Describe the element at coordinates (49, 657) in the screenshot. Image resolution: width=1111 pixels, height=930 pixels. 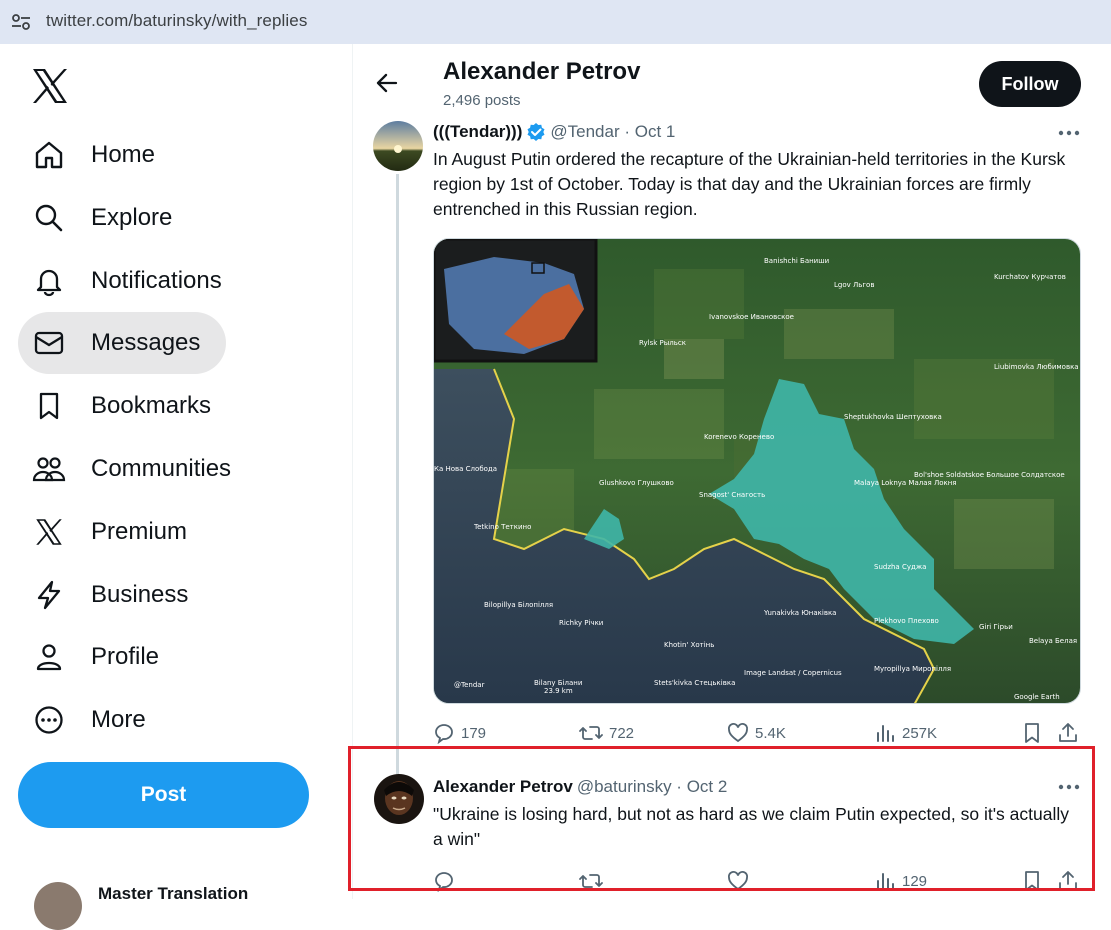
I see `person-icon` at that location.